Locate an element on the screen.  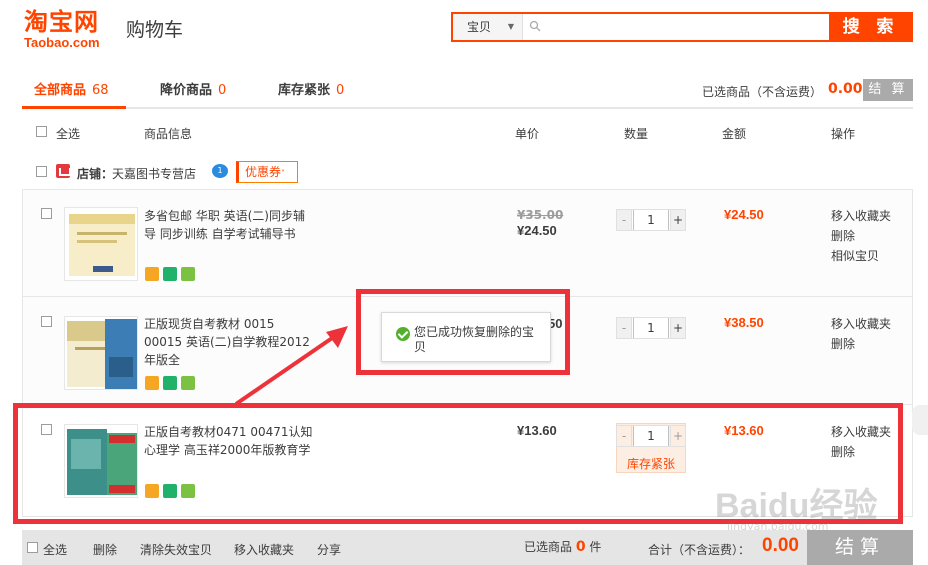
chat-icon: 1 is located at coordinates (220, 171).